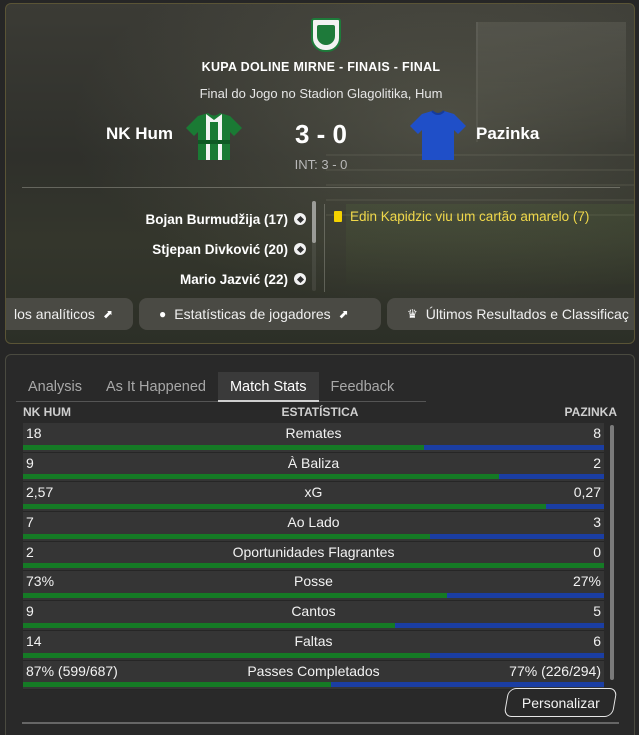 The image size is (639, 735). I want to click on stat-row: 14 Faltas 6, so click(313, 645).